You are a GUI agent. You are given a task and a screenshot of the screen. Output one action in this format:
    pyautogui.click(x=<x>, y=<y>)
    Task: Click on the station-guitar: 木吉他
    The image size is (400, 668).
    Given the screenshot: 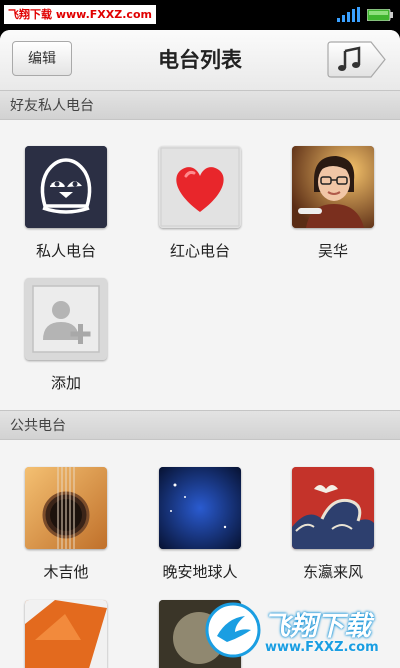 What is the action you would take?
    pyautogui.click(x=66, y=524)
    